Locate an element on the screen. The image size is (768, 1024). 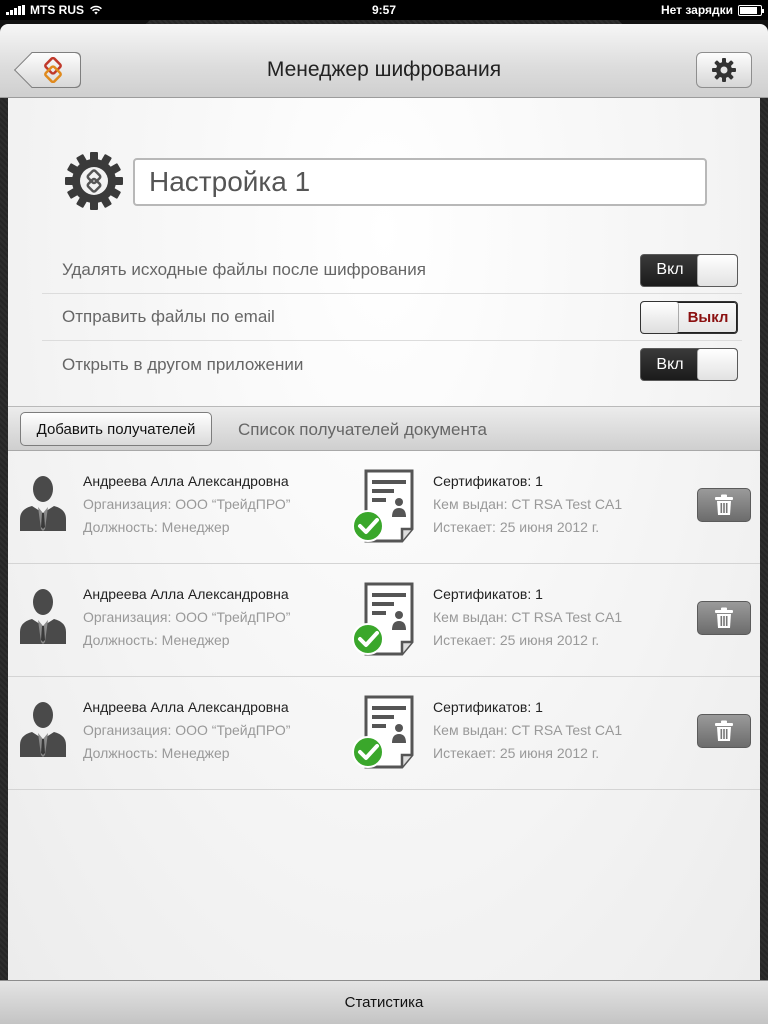
status-right: Нет зарядки is located at coordinates (712, 10).